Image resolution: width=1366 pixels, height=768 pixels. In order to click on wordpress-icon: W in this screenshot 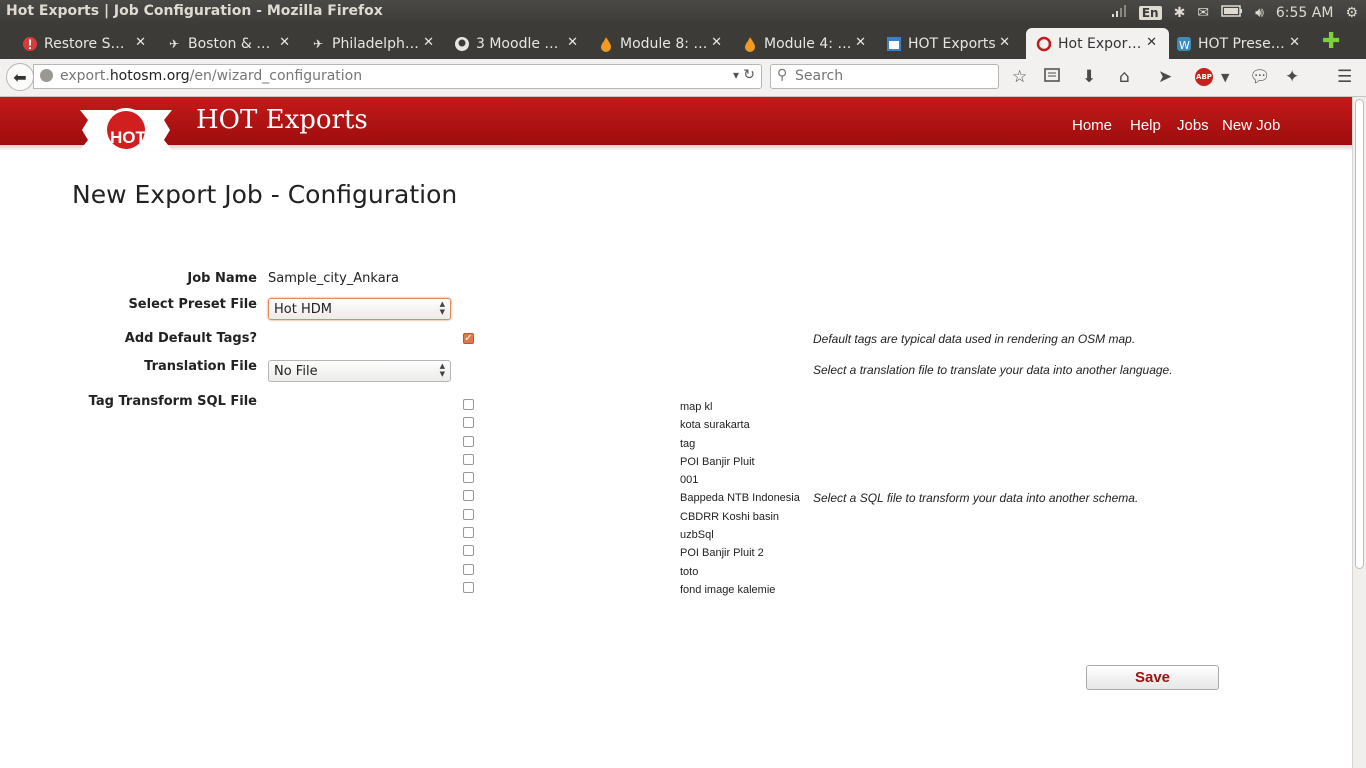, I will do `click(1184, 44)`.